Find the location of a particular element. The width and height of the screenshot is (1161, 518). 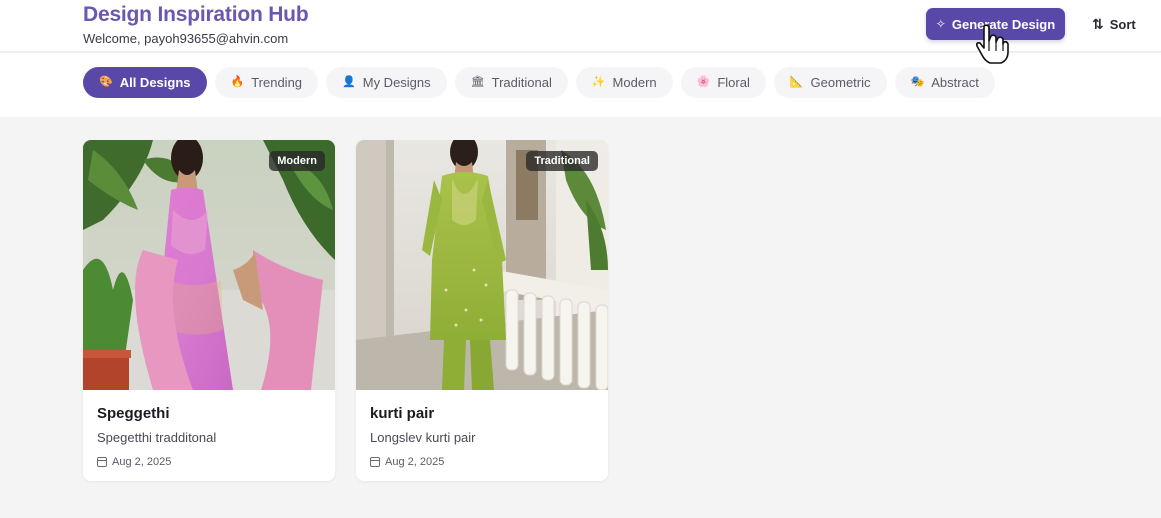

category-badge: Traditional is located at coordinates (562, 161).